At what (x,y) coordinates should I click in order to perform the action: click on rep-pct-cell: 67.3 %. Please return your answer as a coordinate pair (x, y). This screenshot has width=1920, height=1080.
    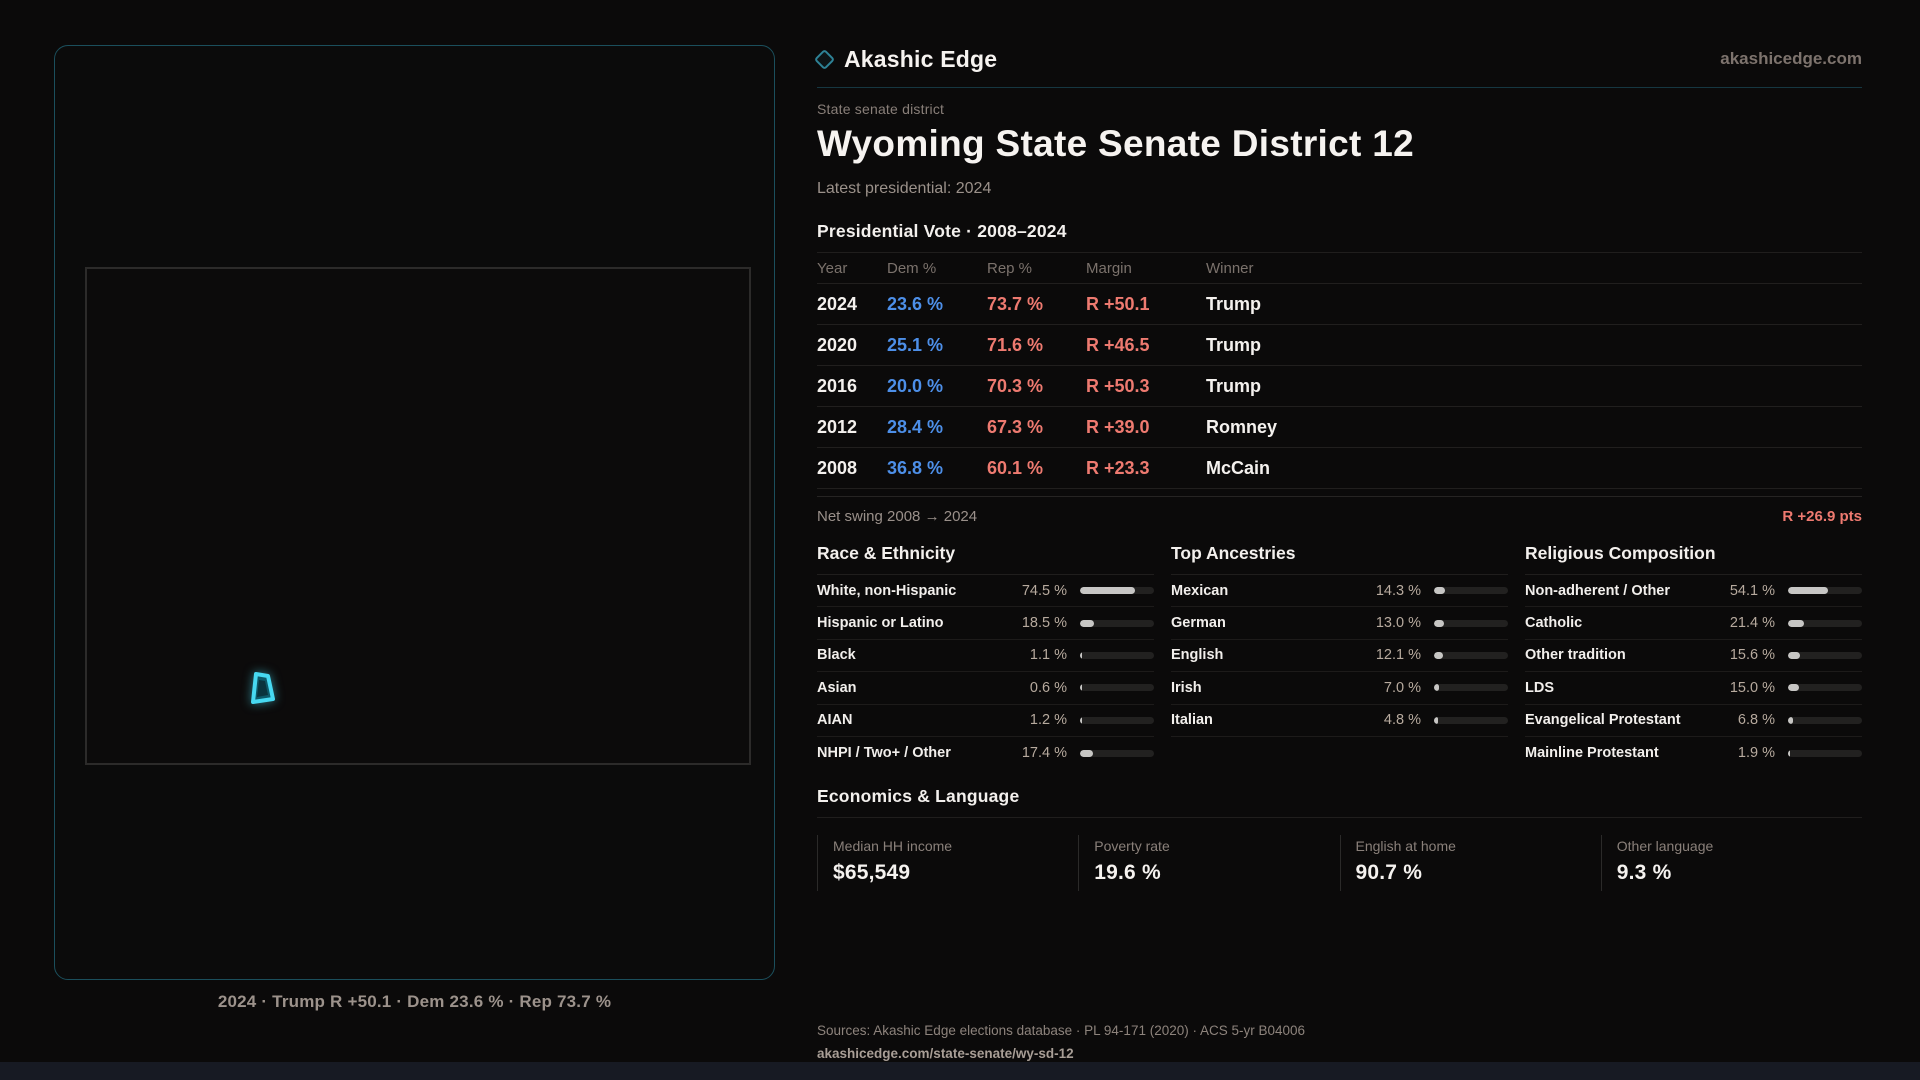
    Looking at the image, I should click on (1015, 426).